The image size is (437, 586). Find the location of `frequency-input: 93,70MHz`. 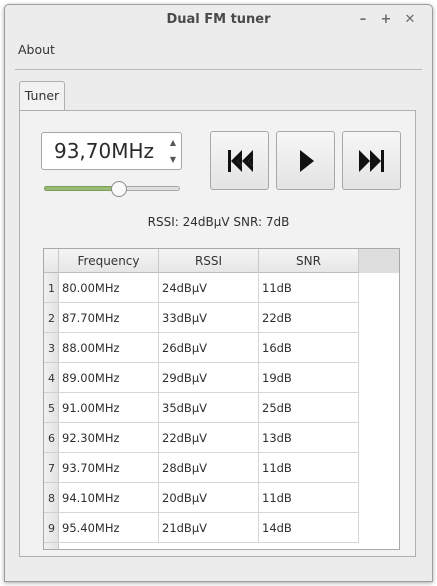

frequency-input: 93,70MHz is located at coordinates (104, 151).